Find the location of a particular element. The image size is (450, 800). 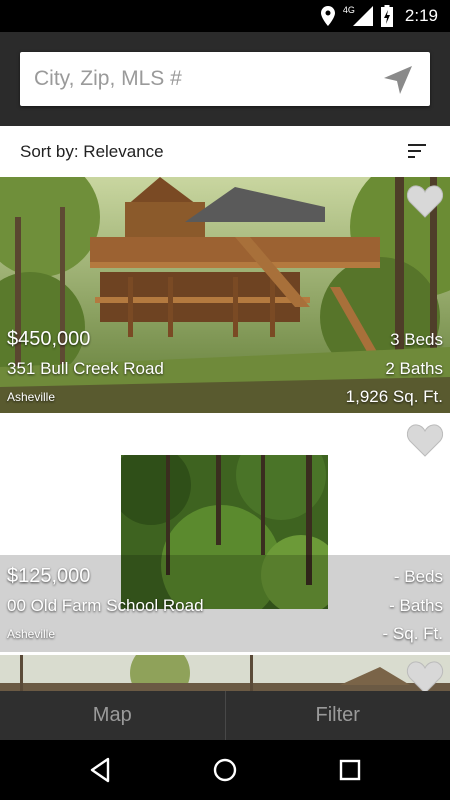

bottom-tab-bar: Map Filter is located at coordinates (225, 715).